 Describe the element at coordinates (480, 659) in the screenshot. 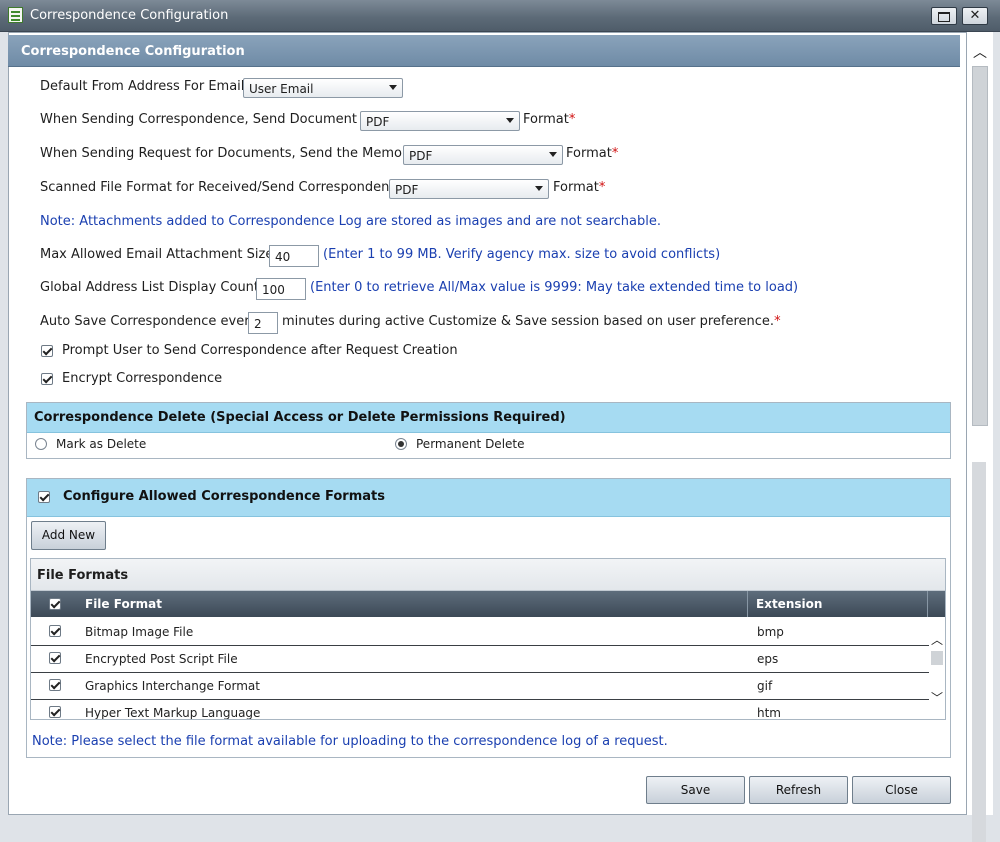

I see `table-row: Encrypted Post Script File eps` at that location.